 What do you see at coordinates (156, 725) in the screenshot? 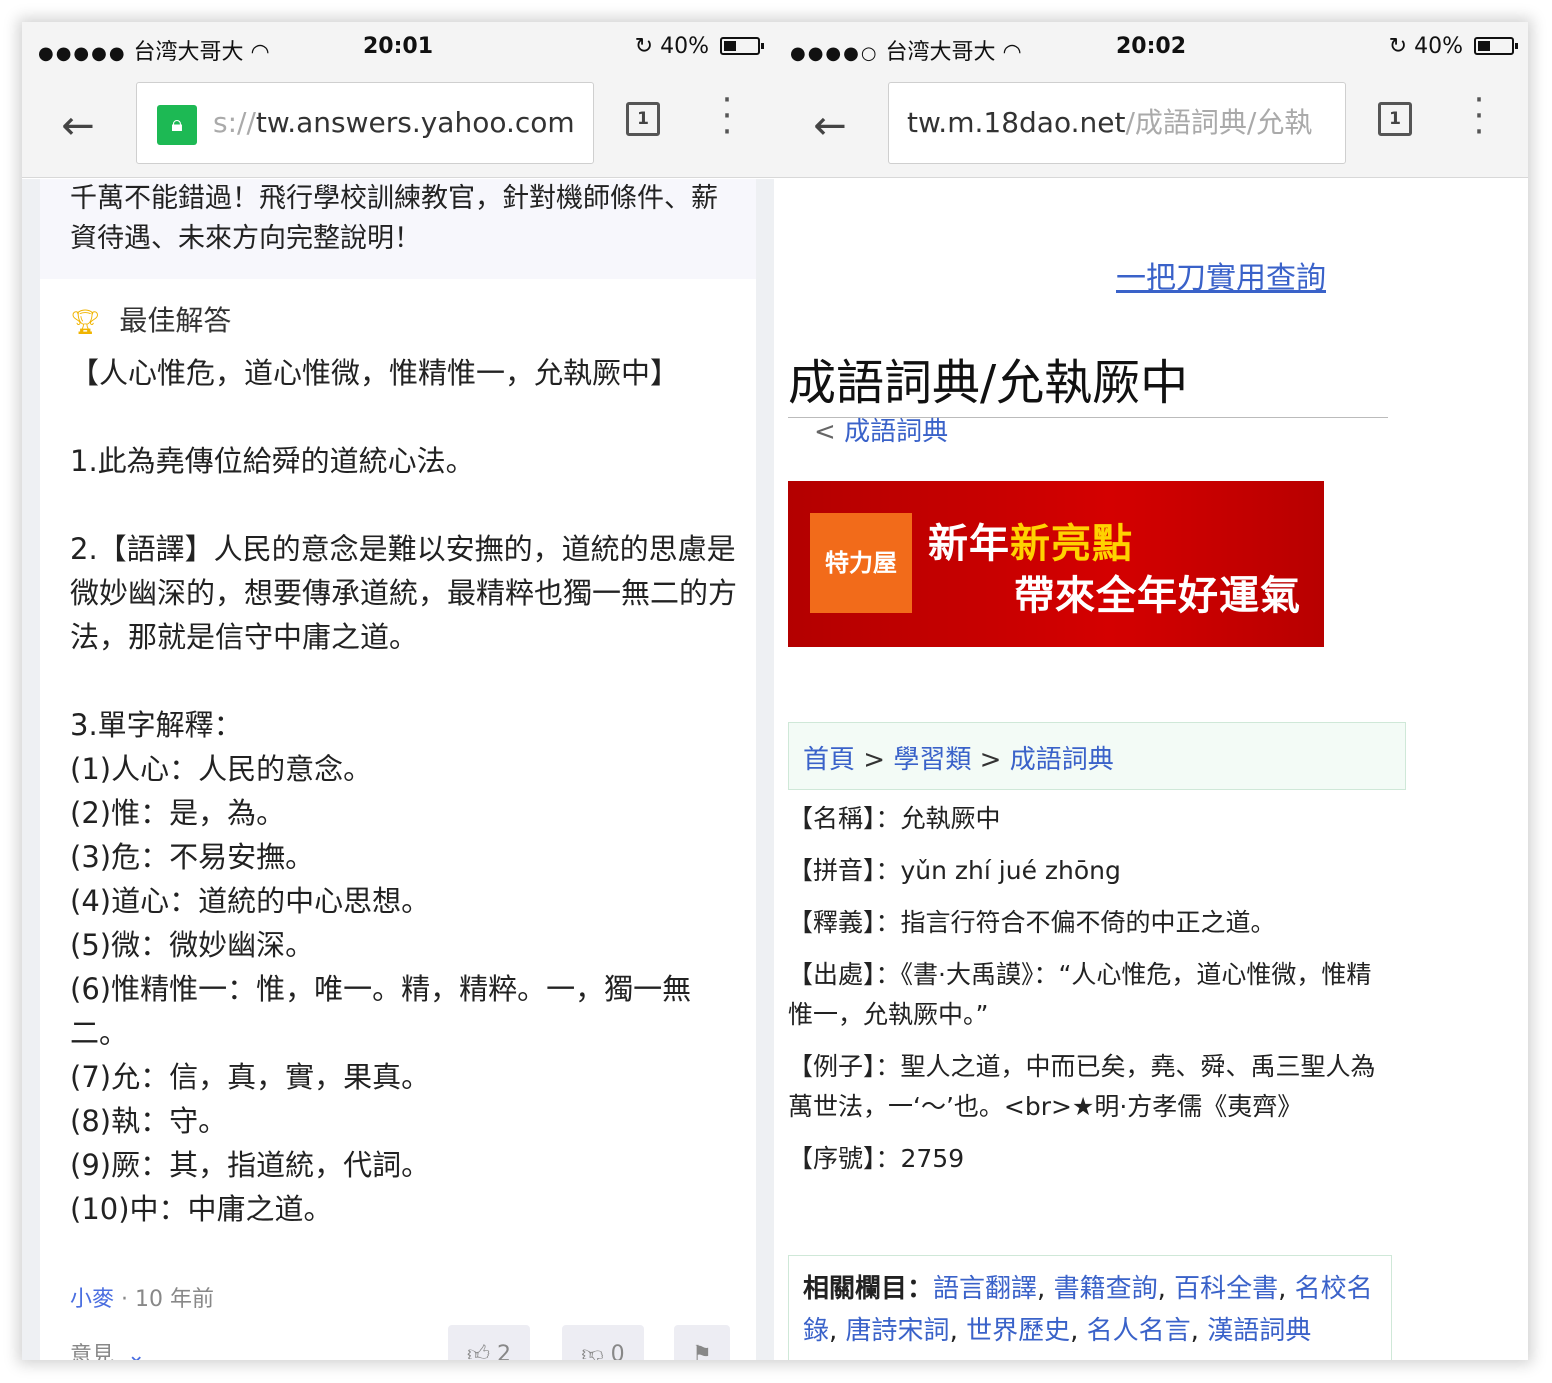
I see `answer-line: 3.單字解釋：` at bounding box center [156, 725].